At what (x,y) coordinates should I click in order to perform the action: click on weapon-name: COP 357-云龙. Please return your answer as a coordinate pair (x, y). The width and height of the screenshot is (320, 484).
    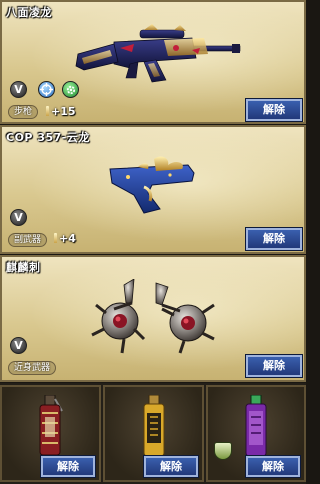
    Looking at the image, I should click on (48, 137).